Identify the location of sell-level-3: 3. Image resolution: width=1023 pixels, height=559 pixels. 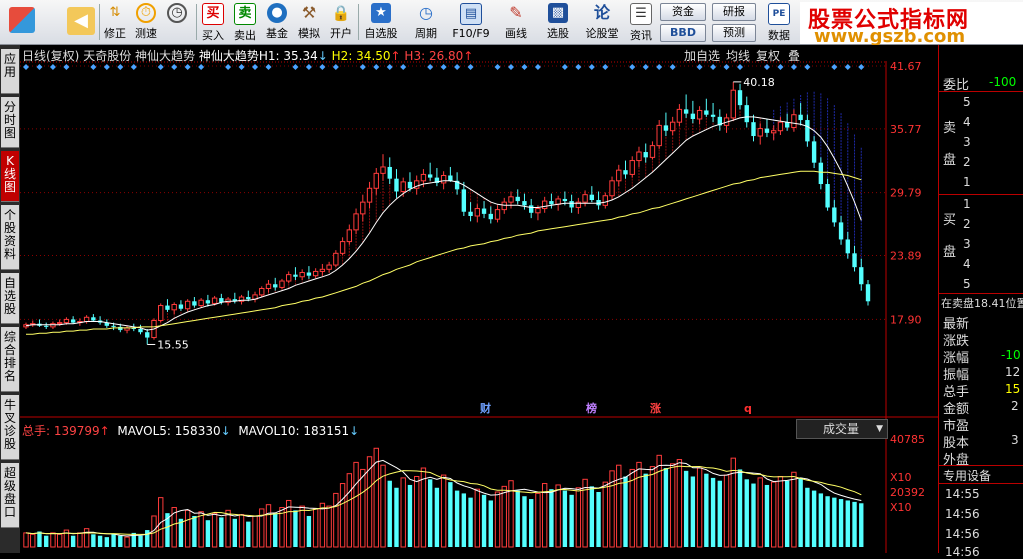
(967, 142).